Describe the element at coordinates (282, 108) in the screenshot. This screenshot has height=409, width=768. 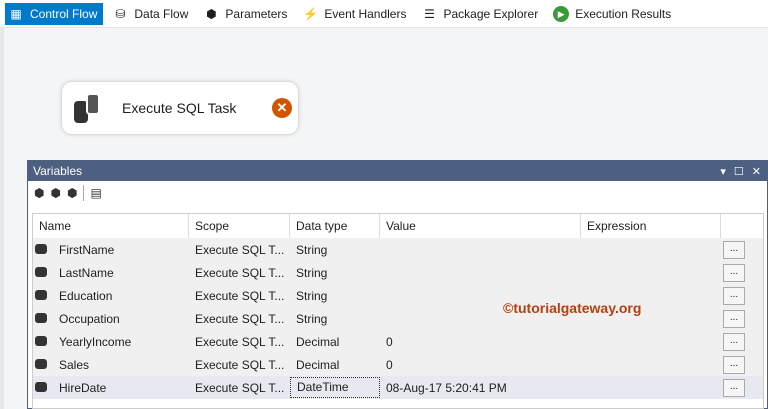
I see `error-icon: ✕` at that location.